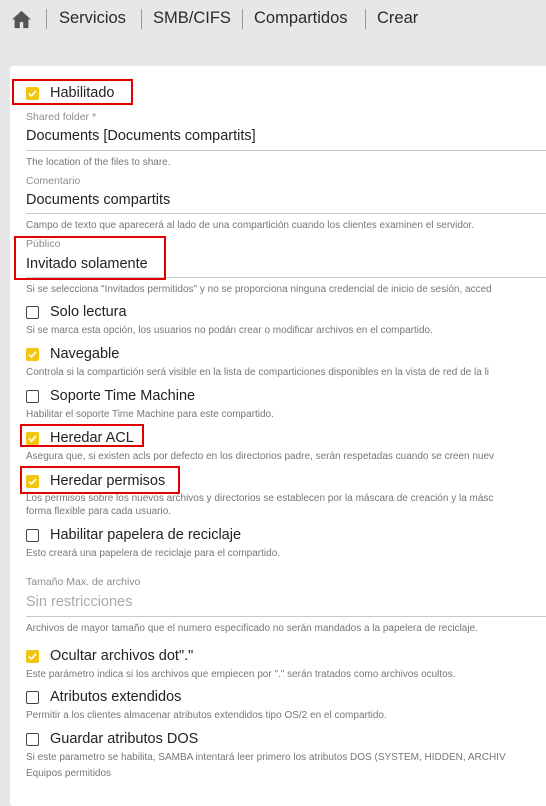  Describe the element at coordinates (122, 396) in the screenshot. I see `time-machine-label: Soporte Time Machine` at that location.